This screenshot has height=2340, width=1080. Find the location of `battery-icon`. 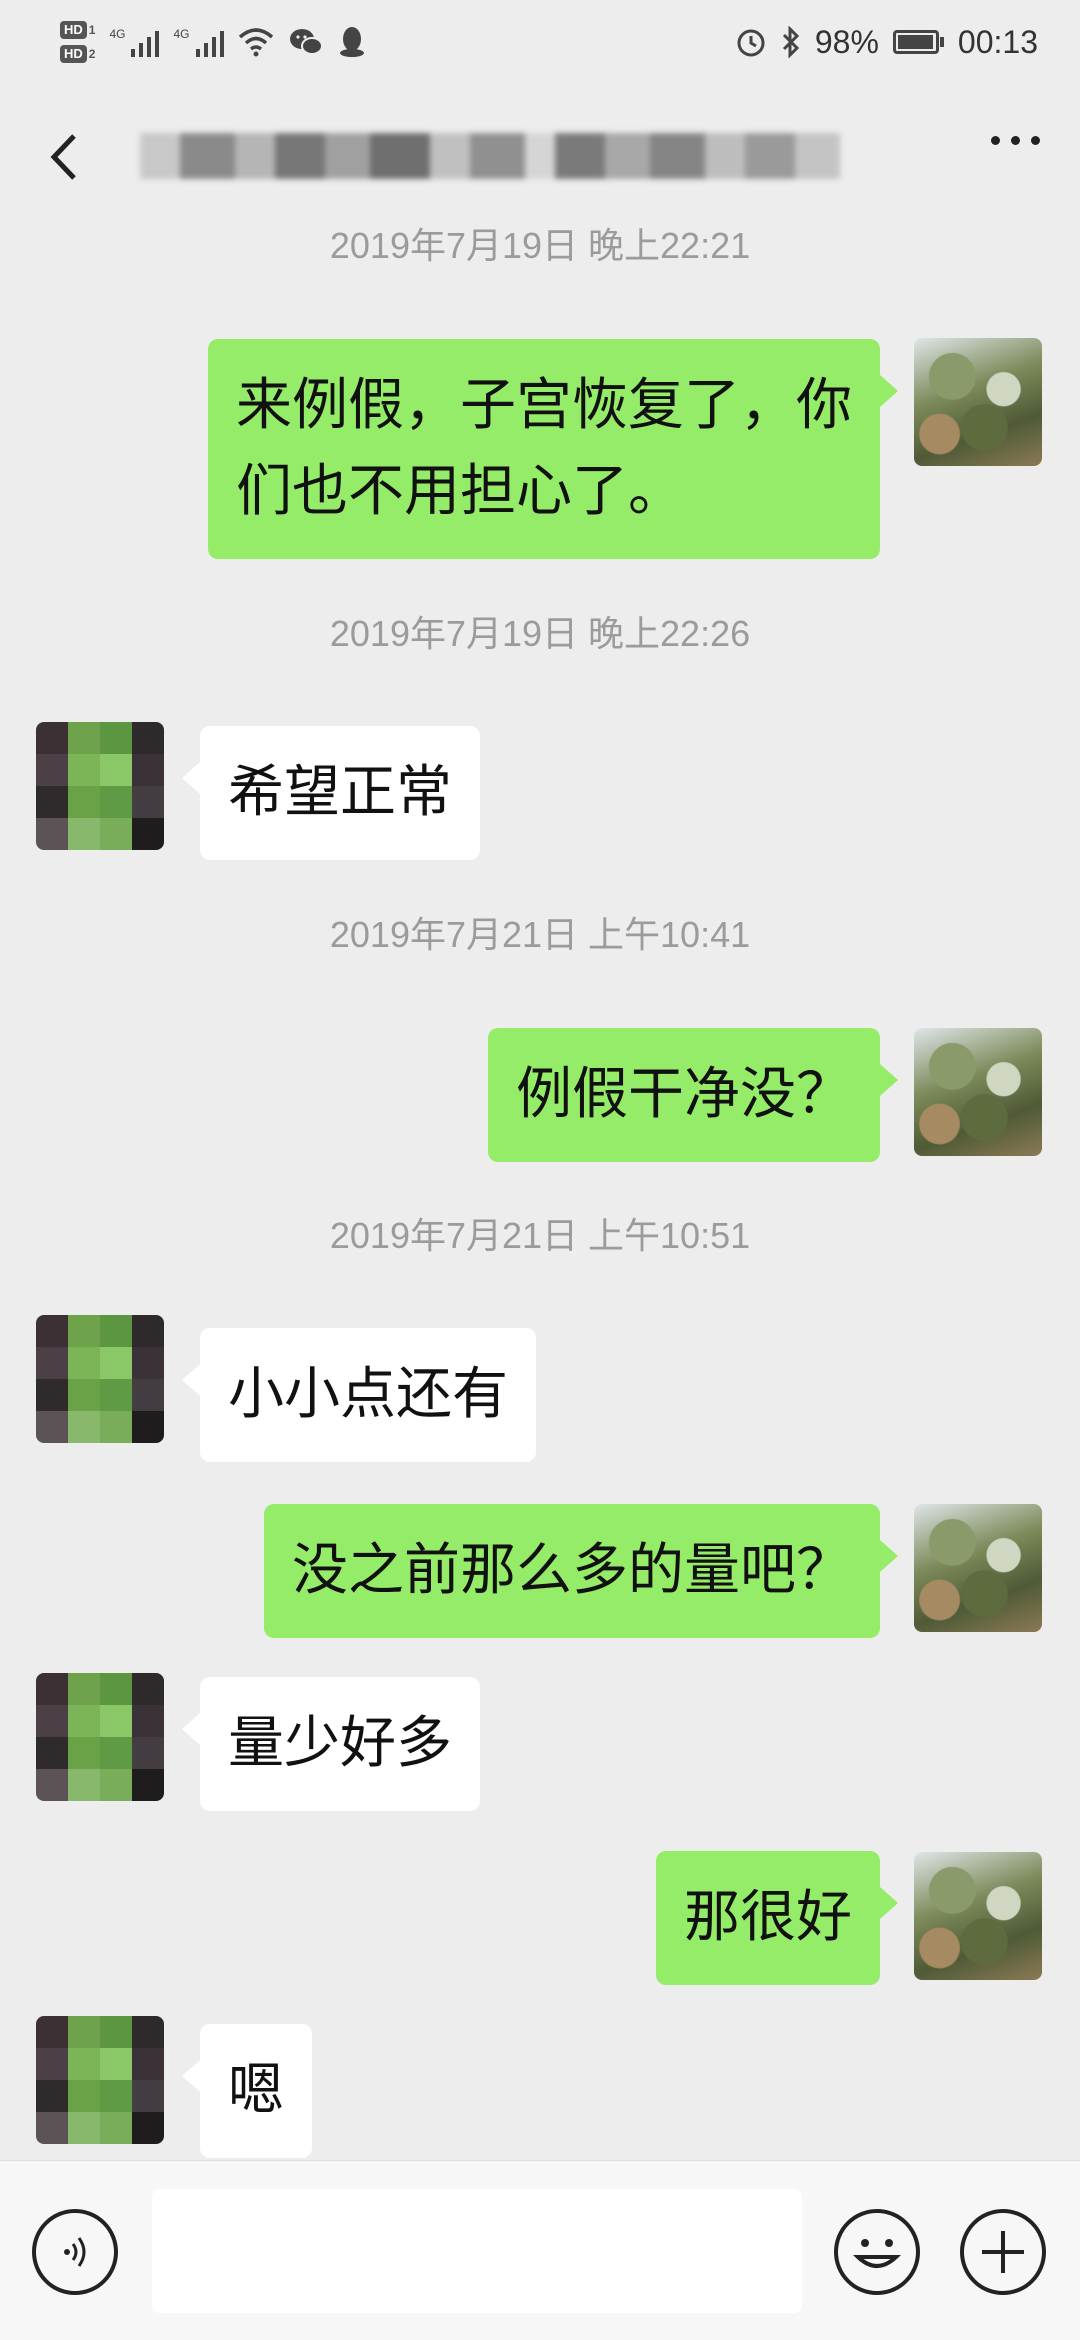

battery-icon is located at coordinates (918, 42).